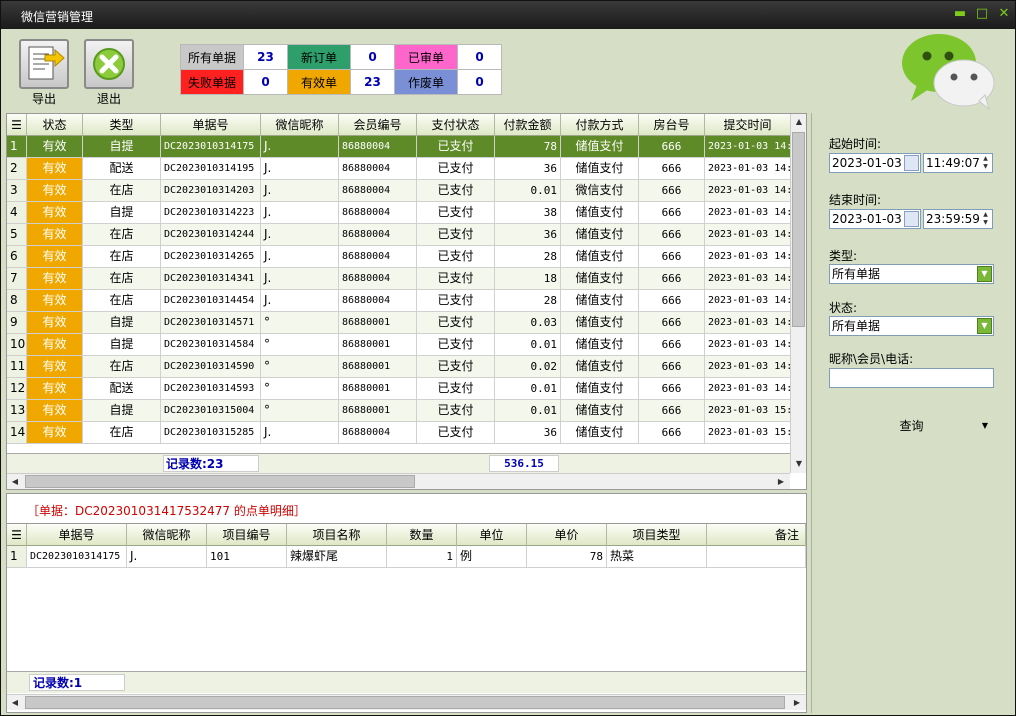 The image size is (1016, 716). I want to click on stat-reviewed-label: 已审单, so click(426, 57).